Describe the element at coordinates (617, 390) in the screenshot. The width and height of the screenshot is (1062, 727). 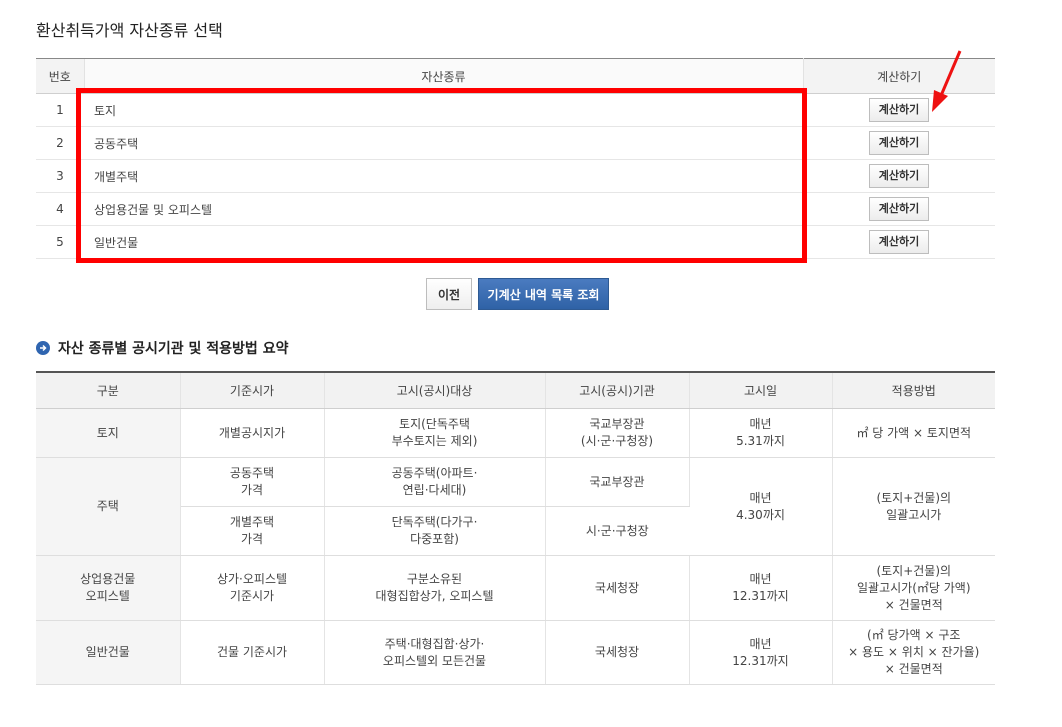
I see `col-header-agency: 고시(공시)기관` at that location.